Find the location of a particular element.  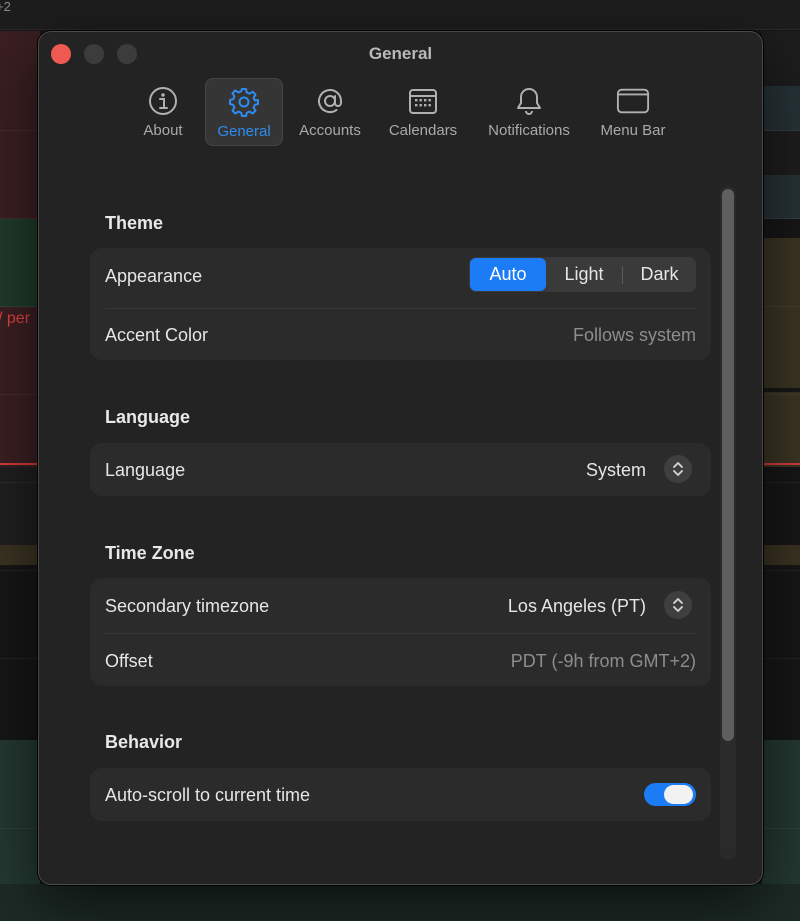

offset-value: PDT (-9h from GMT+2) is located at coordinates (603, 661).